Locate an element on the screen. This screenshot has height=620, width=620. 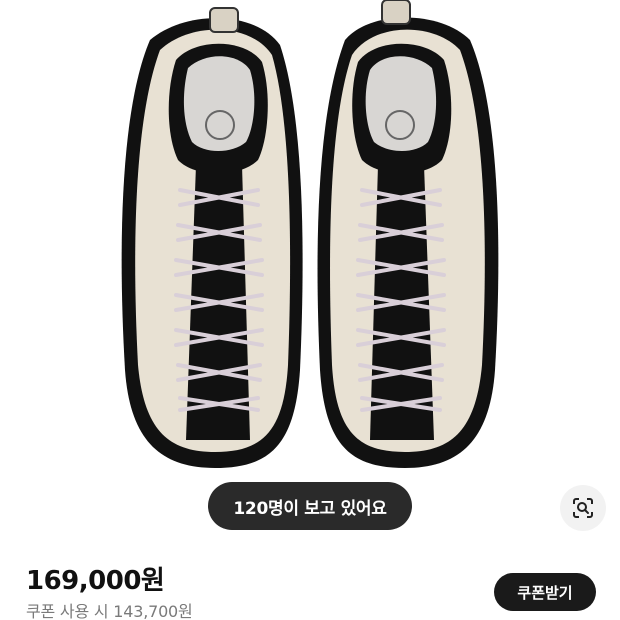
lens-search-button is located at coordinates (583, 508).